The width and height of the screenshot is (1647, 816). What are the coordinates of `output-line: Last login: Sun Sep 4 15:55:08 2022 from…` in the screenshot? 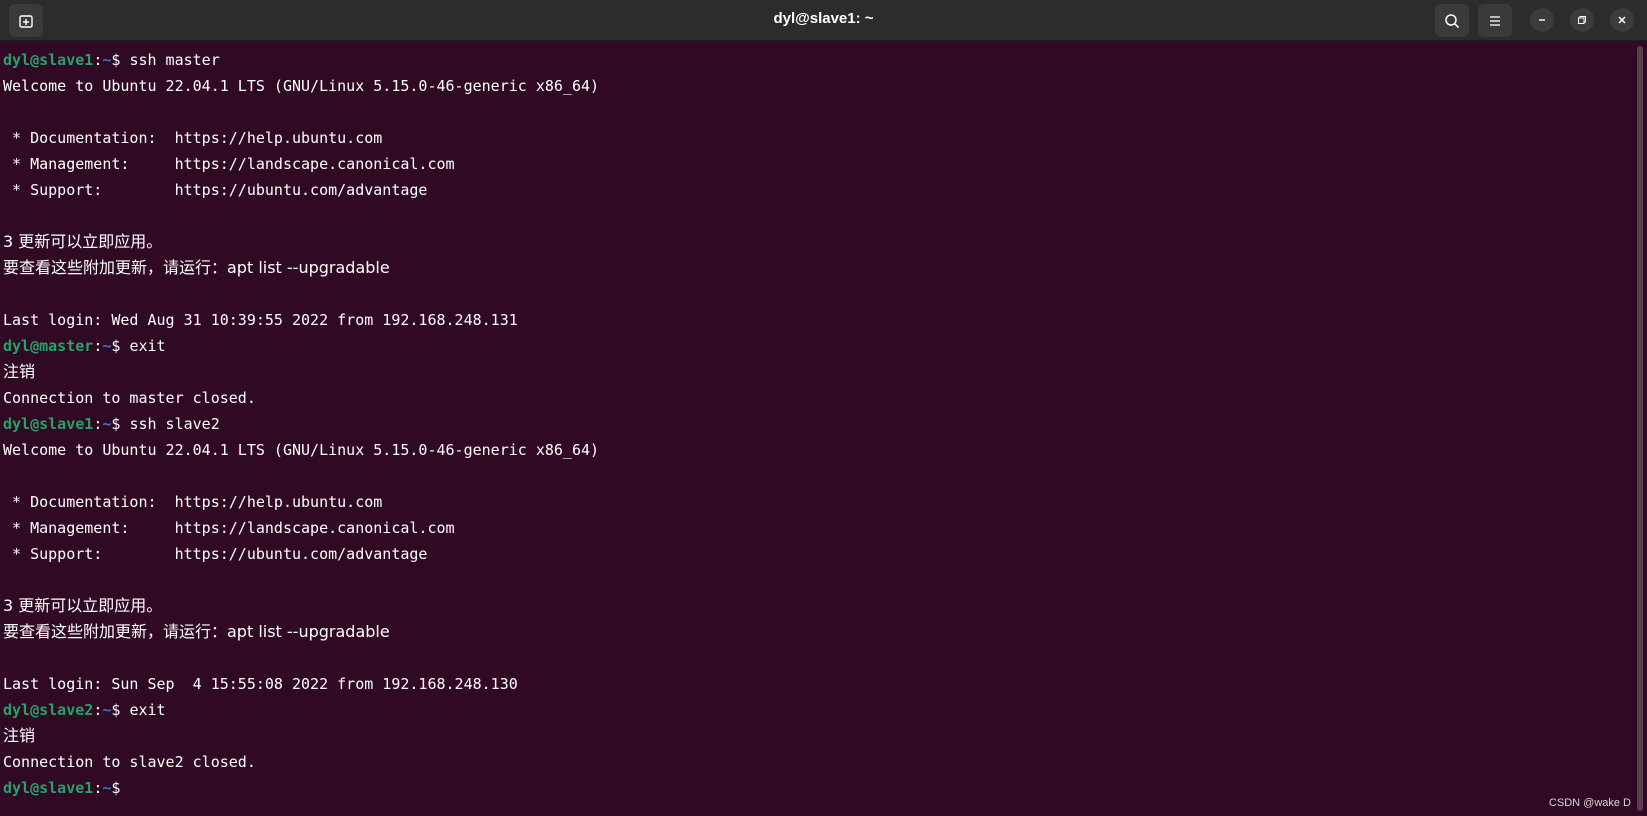 It's located at (260, 684).